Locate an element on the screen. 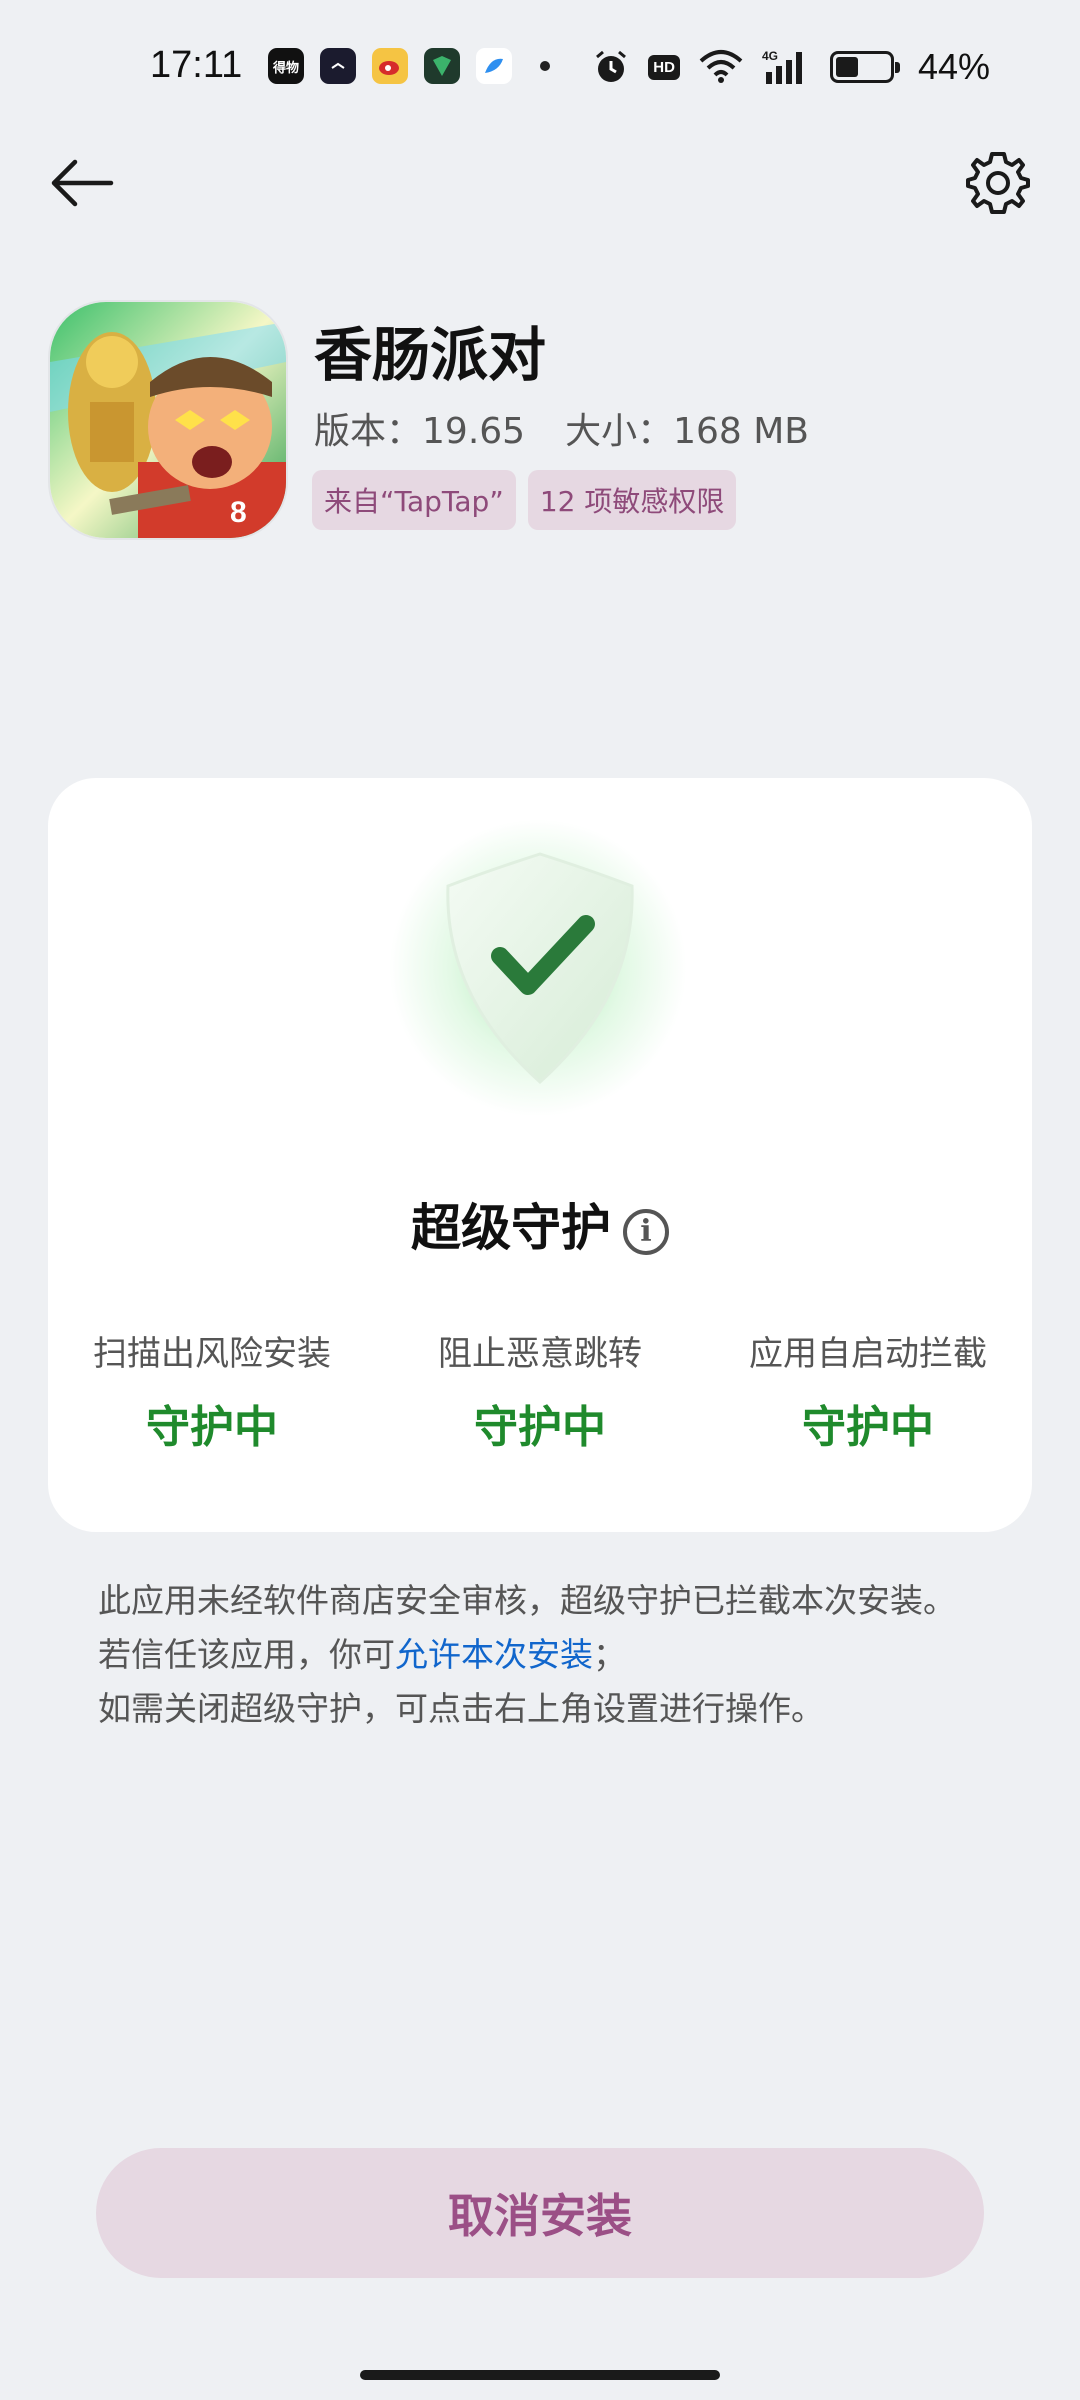 The image size is (1080, 2400). feature-autostart-block: 应用自启动拦截 守护中 is located at coordinates (868, 1390).